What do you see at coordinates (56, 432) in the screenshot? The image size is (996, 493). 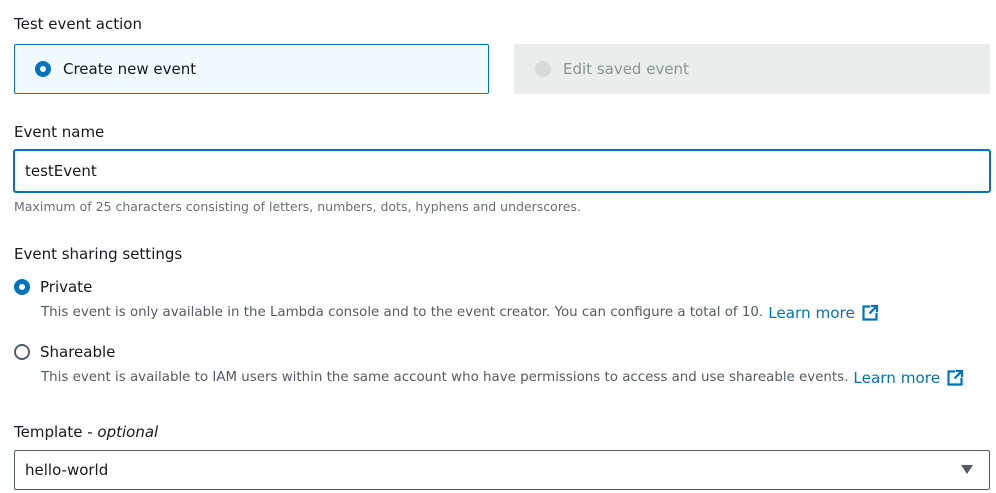 I see `template-label-text: Template -` at bounding box center [56, 432].